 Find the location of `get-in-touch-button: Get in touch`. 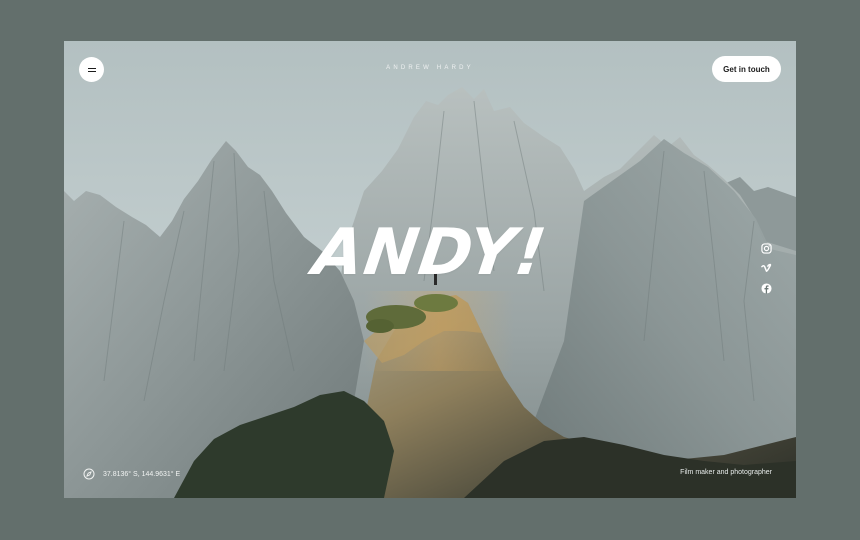

get-in-touch-button: Get in touch is located at coordinates (746, 69).